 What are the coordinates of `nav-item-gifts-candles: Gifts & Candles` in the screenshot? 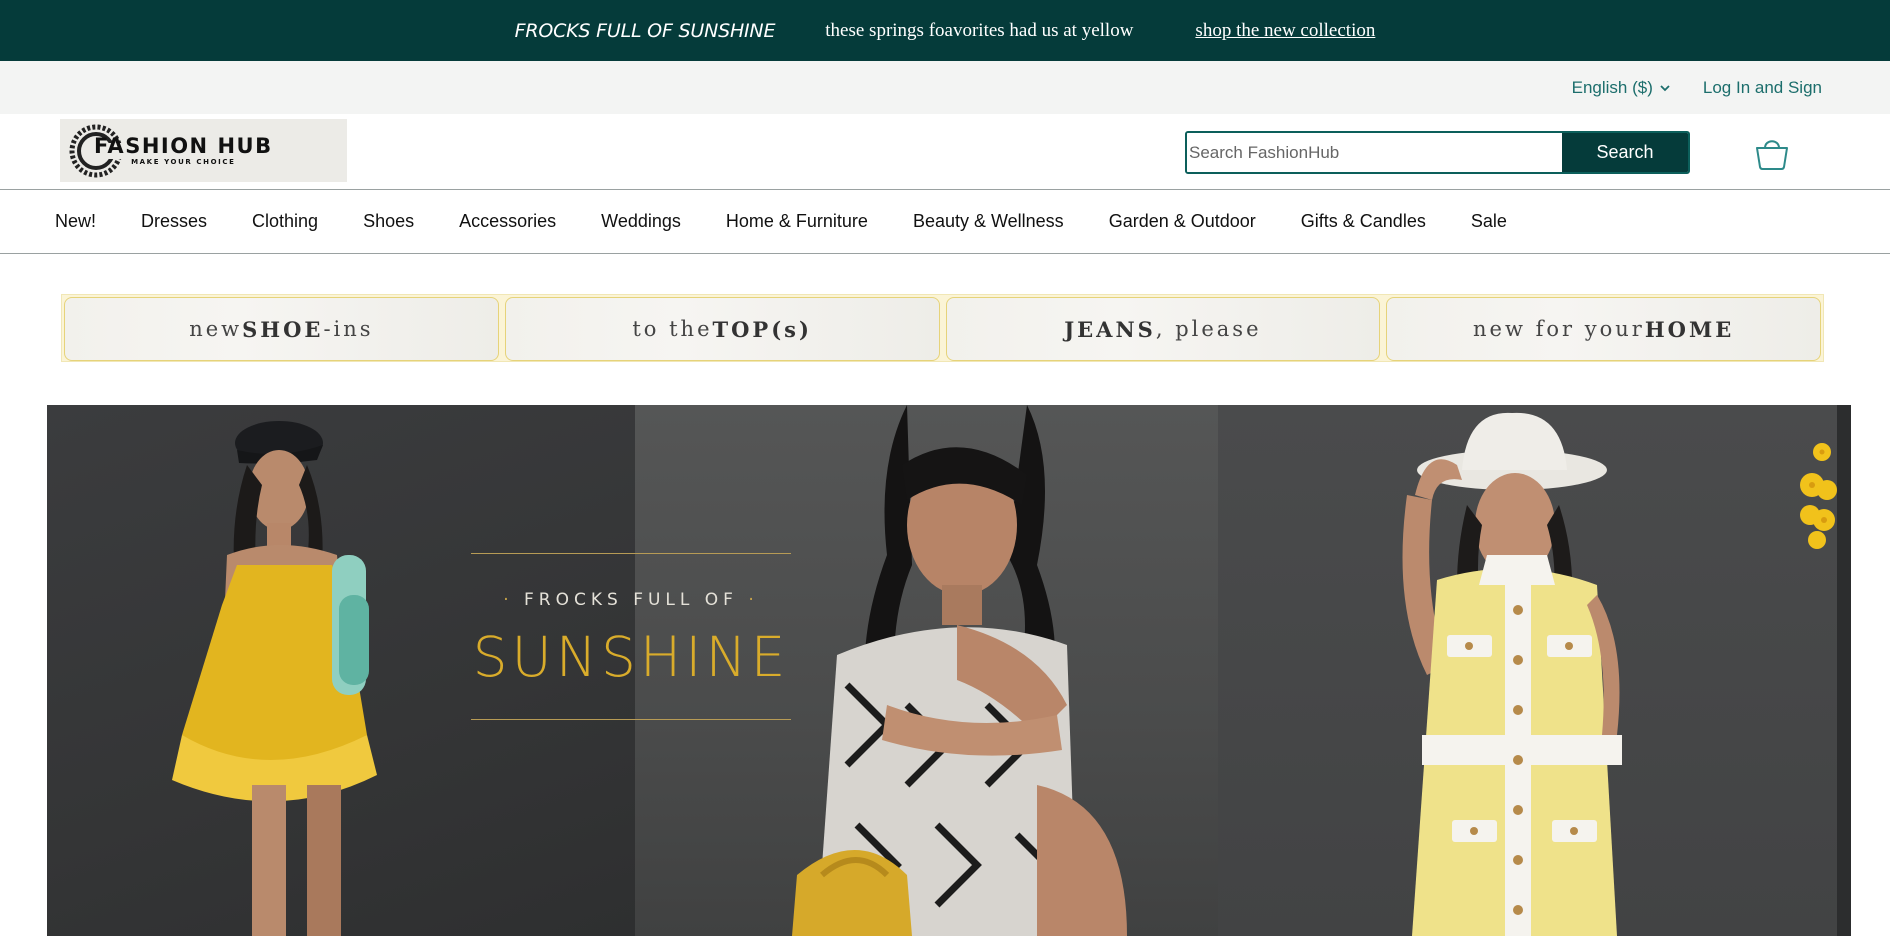 It's located at (1363, 221).